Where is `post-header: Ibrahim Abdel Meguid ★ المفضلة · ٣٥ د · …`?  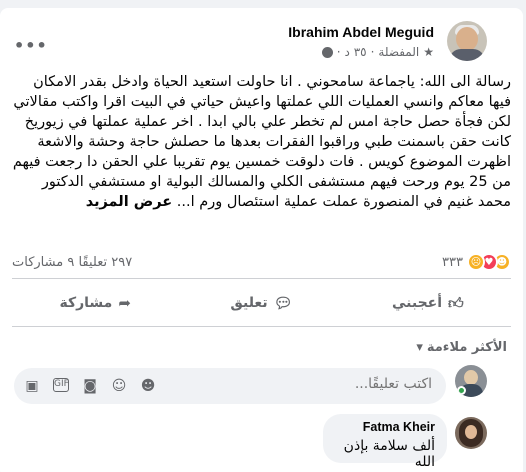
post-header: Ibrahim Abdel Meguid ★ المفضلة · ٣٥ د · … is located at coordinates (261, 43).